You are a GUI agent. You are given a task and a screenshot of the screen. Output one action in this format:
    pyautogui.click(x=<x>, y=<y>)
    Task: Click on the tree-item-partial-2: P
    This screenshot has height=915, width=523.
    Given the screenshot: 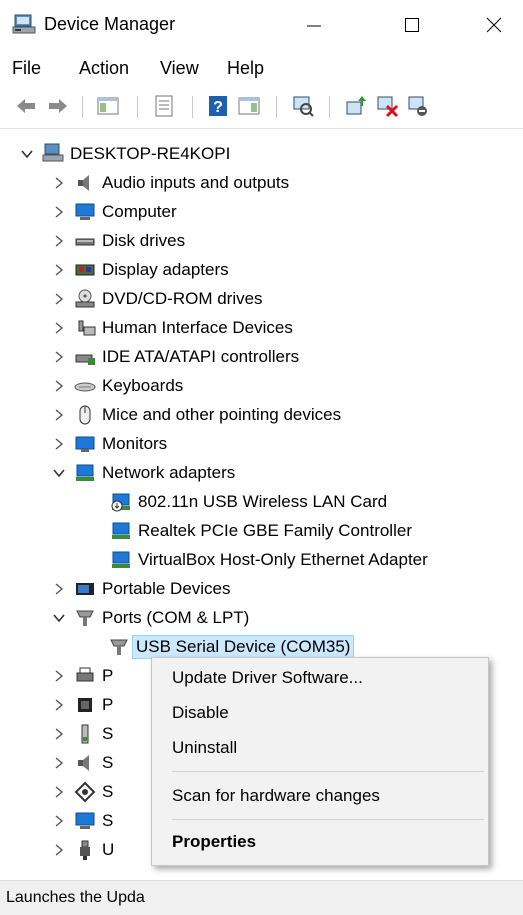 What is the action you would take?
    pyautogui.click(x=81, y=705)
    